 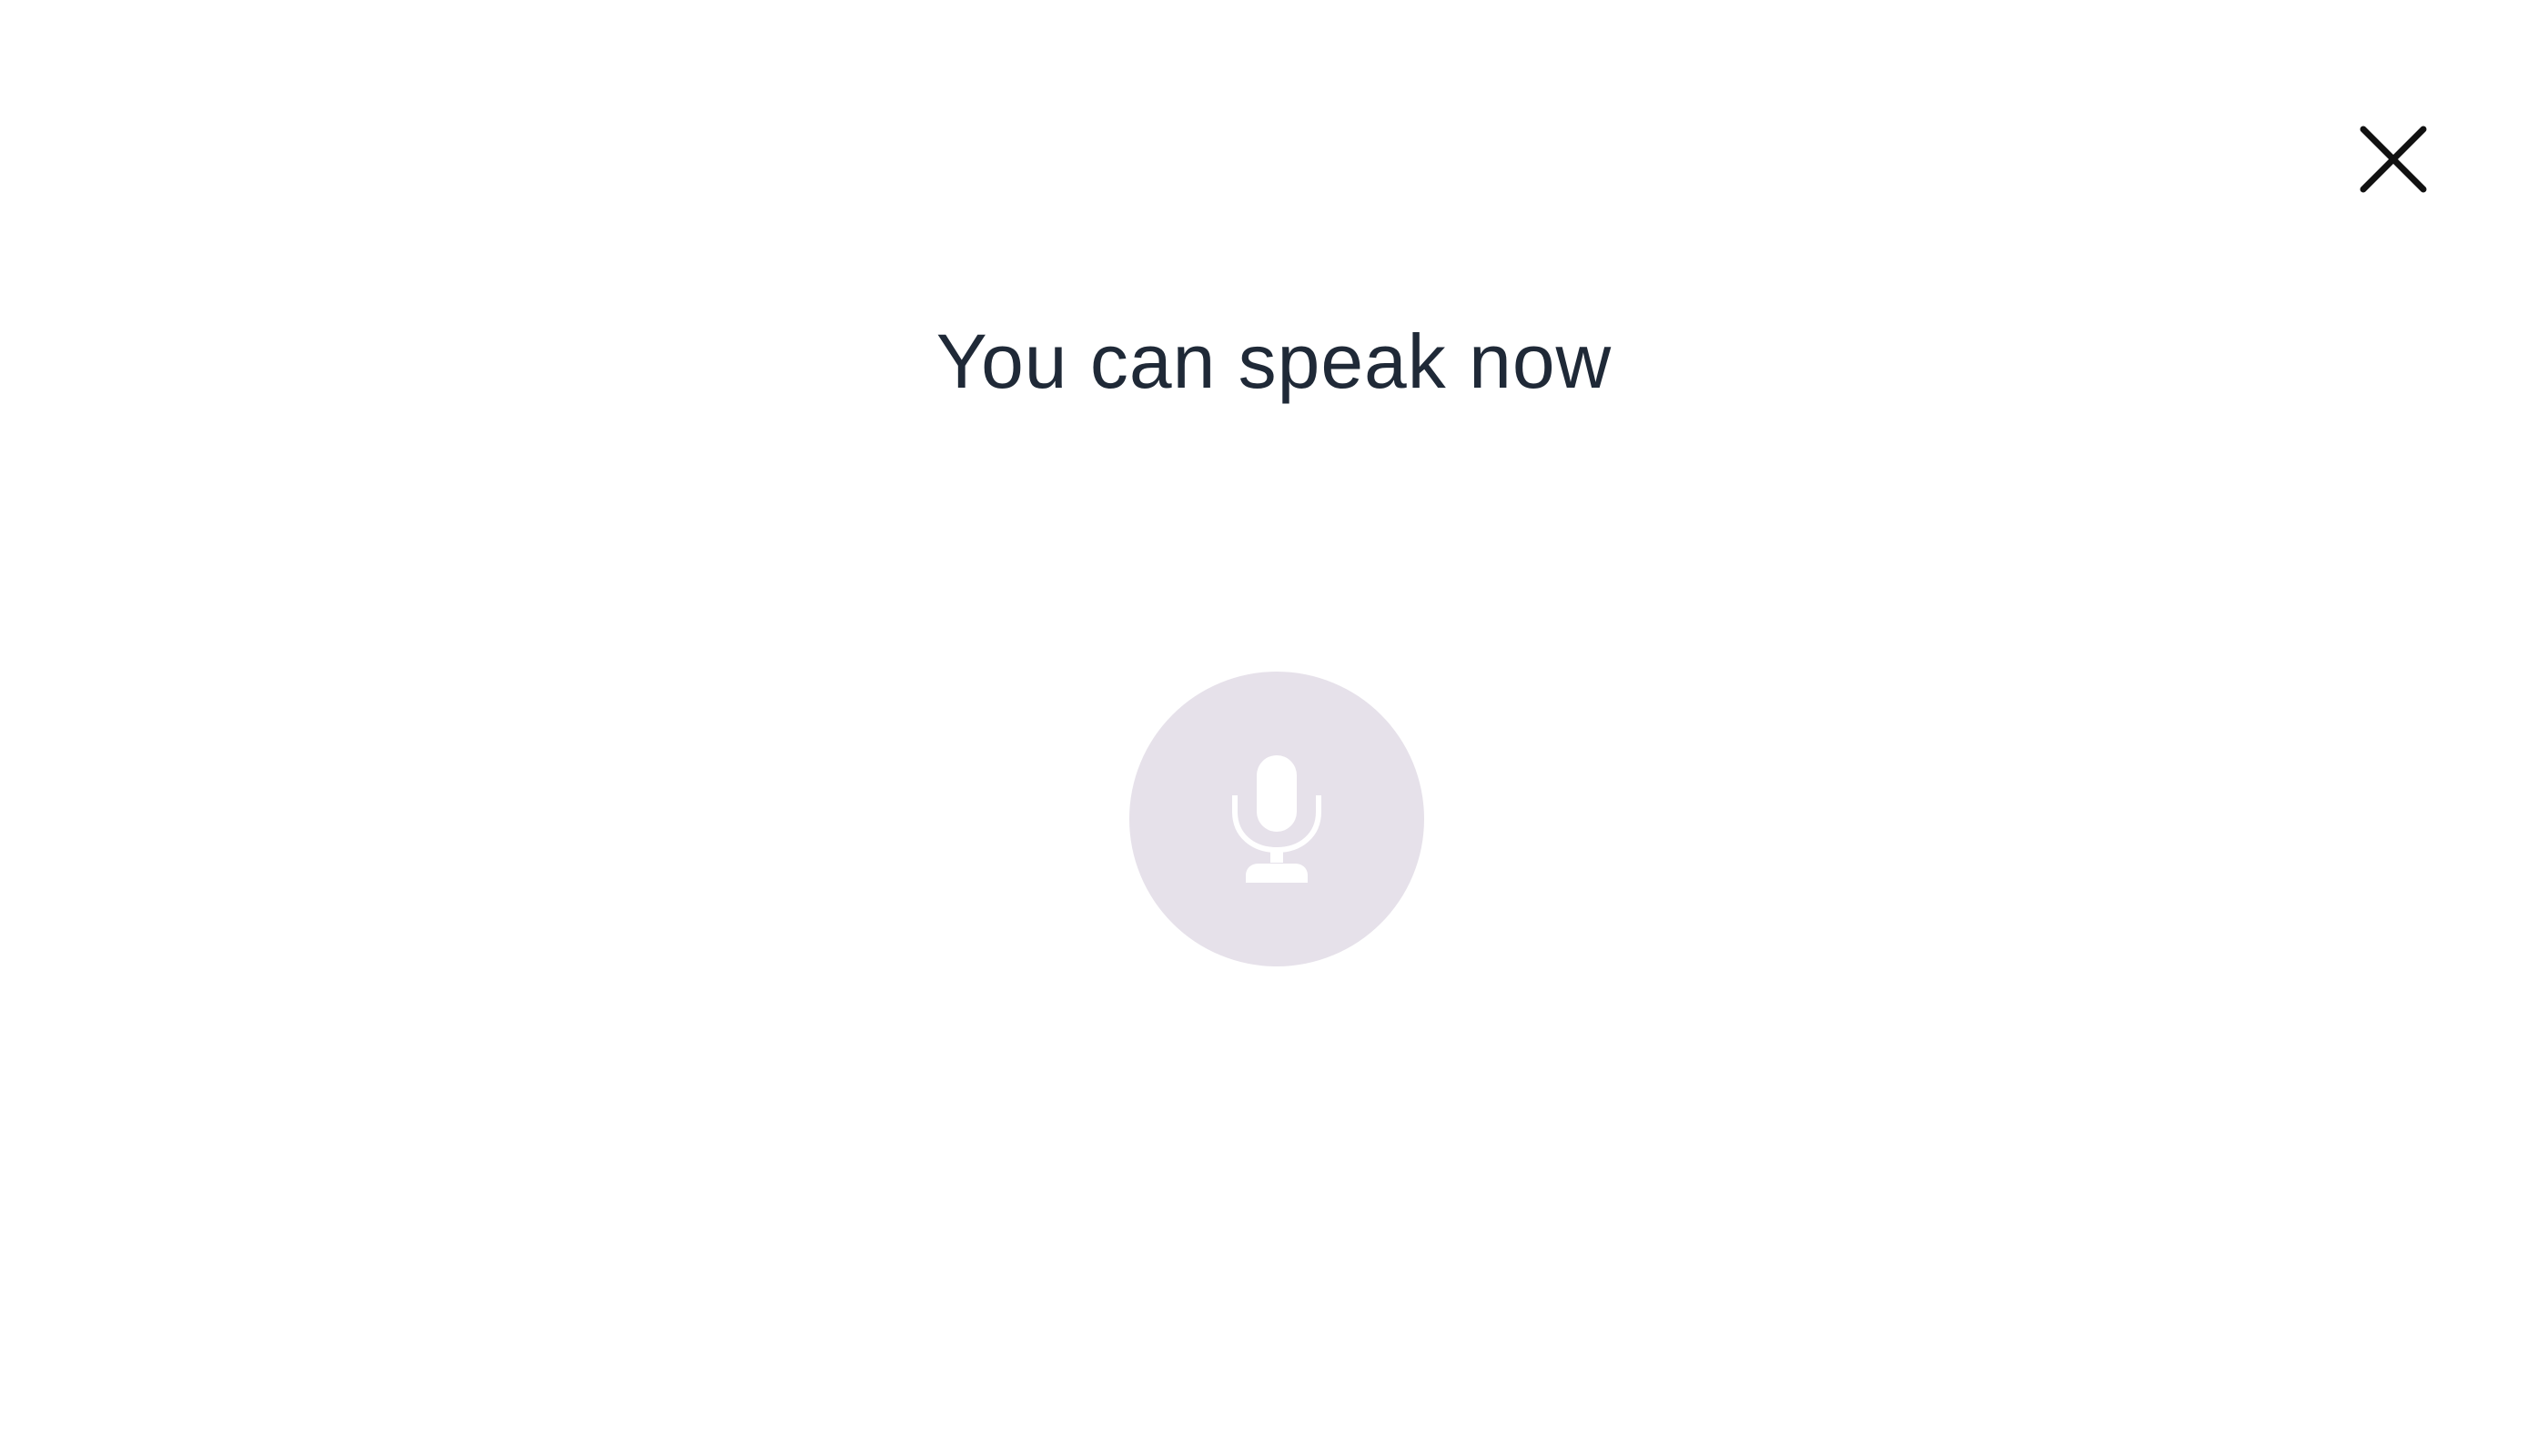 I want to click on microphone-button, so click(x=1276, y=819).